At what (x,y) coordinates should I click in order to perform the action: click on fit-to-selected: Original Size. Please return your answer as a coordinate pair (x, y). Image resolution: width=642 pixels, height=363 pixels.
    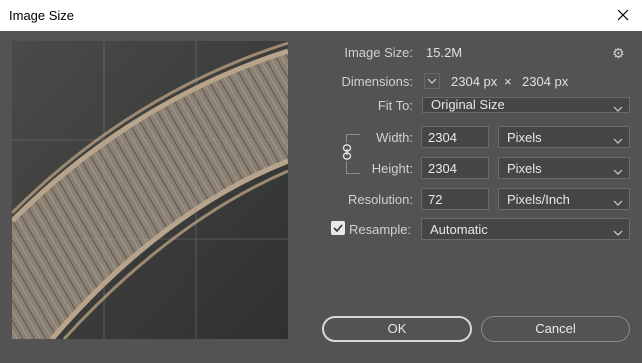
    Looking at the image, I should click on (468, 104).